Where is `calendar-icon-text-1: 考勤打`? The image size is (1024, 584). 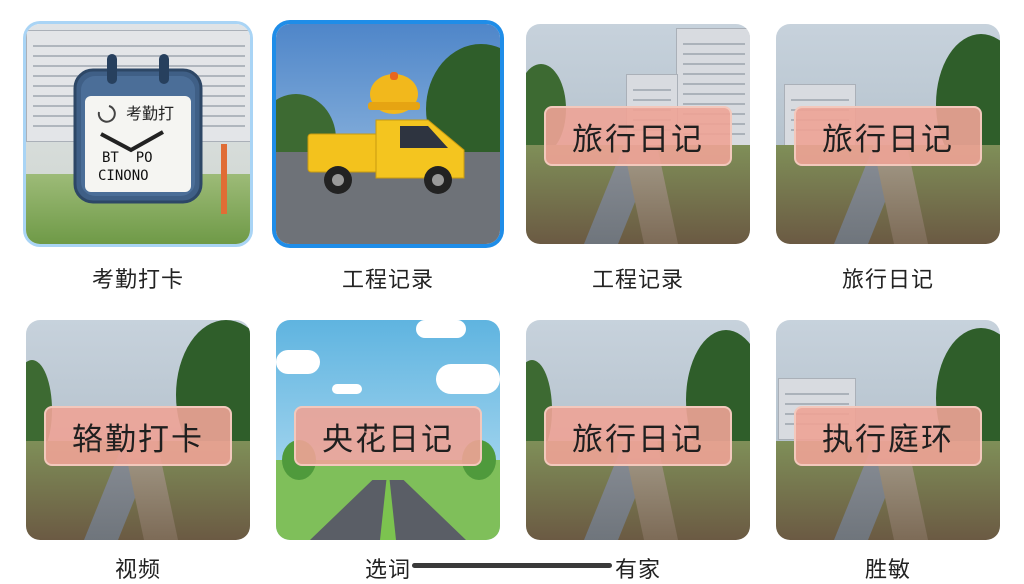
calendar-icon-text-1: 考勤打 is located at coordinates (150, 113).